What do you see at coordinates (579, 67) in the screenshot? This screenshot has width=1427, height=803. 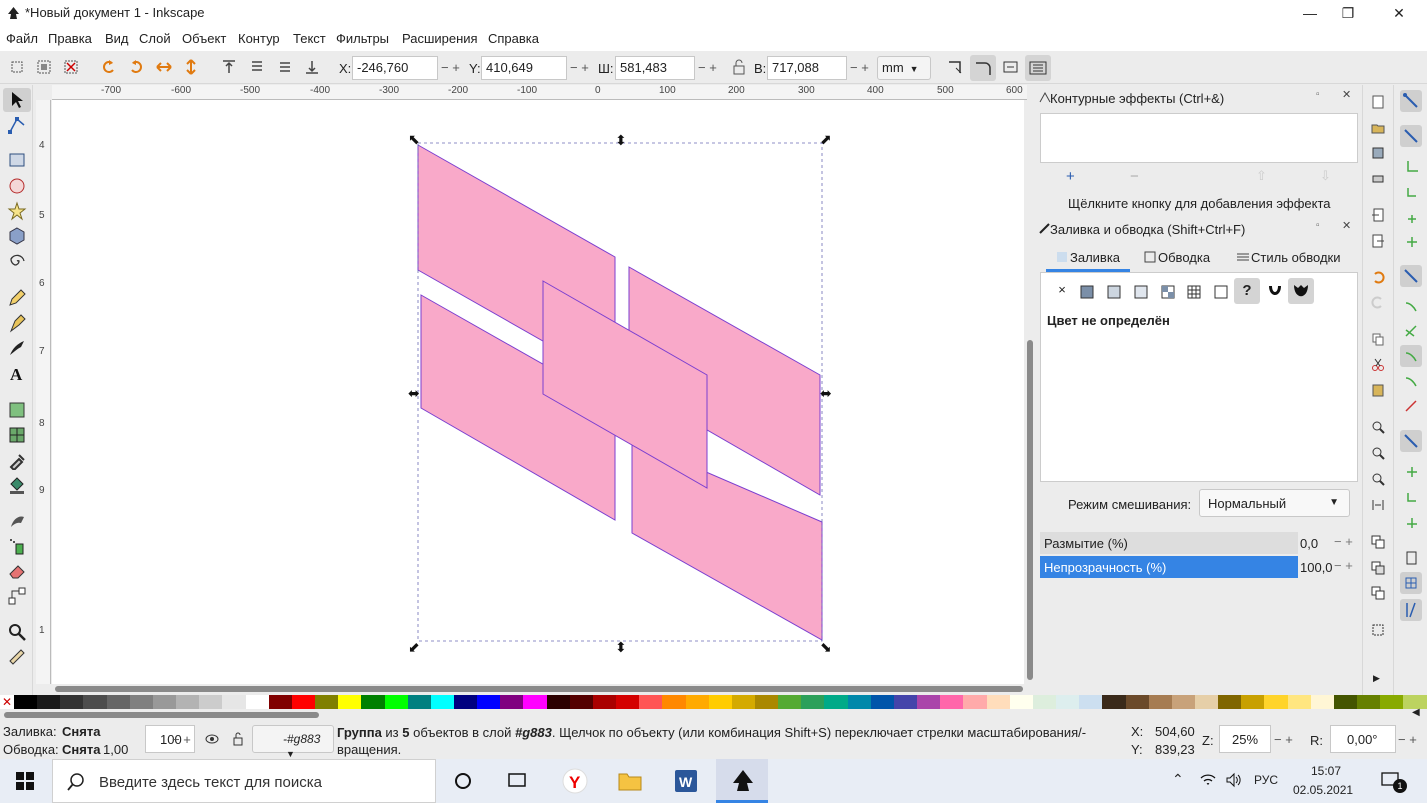 I see `y-stepper: − +` at bounding box center [579, 67].